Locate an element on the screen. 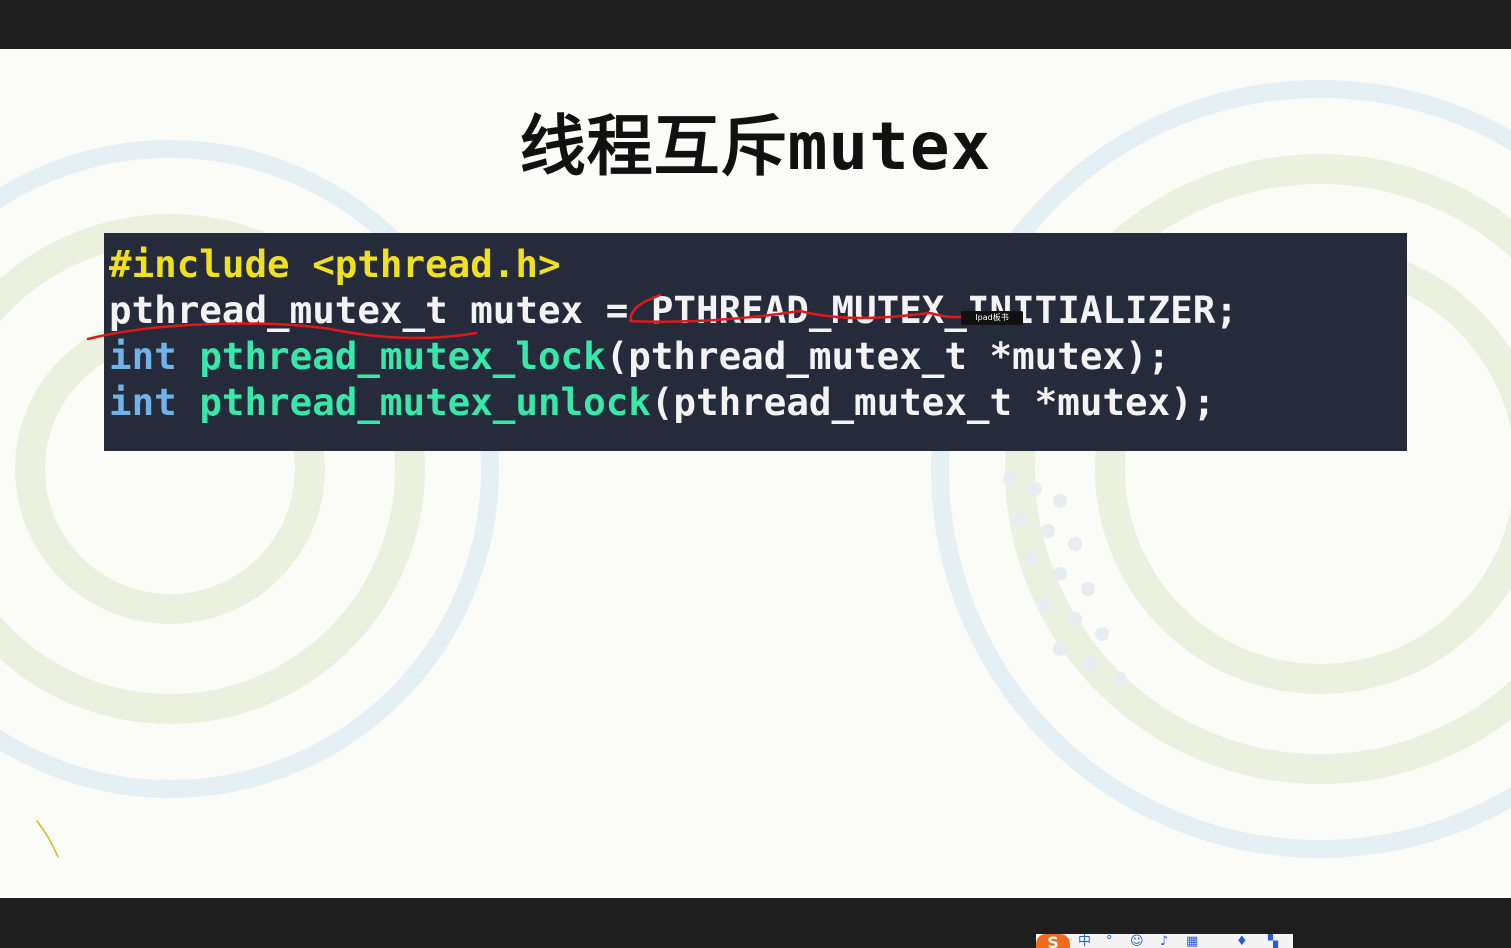 The height and width of the screenshot is (948, 1511). code-function-lock: pthread_mutex_lock is located at coordinates (402, 356).